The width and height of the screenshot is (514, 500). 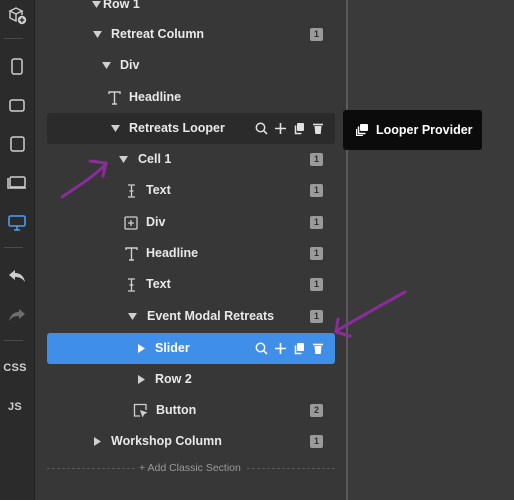 What do you see at coordinates (191, 190) in the screenshot?
I see `tree-row-text: Text 1` at bounding box center [191, 190].